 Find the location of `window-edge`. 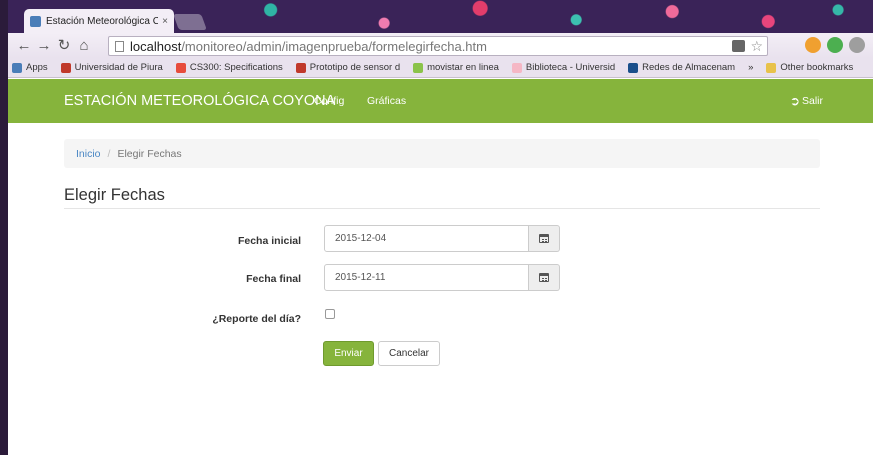

window-edge is located at coordinates (4, 227).